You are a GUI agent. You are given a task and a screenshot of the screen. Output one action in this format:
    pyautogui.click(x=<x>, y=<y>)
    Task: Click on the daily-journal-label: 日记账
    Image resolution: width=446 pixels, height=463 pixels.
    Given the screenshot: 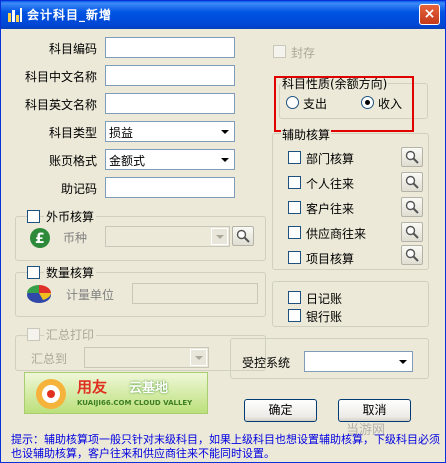 What is the action you would take?
    pyautogui.click(x=324, y=299)
    